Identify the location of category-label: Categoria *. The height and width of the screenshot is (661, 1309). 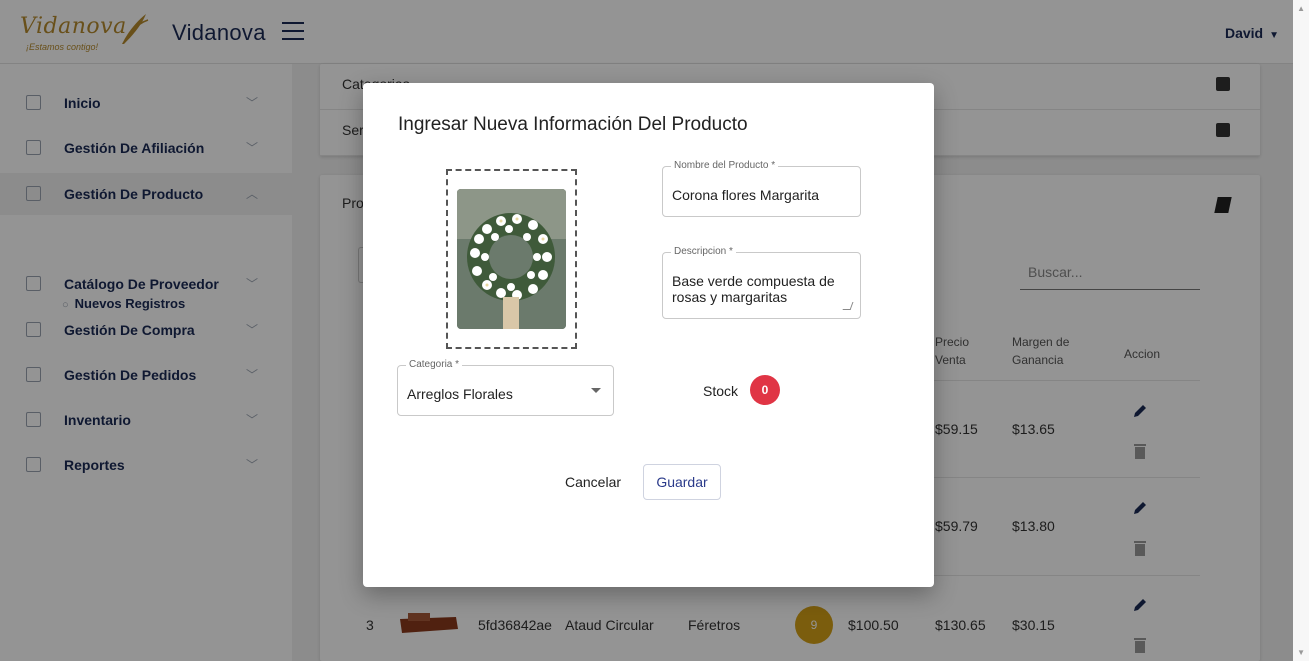
(434, 364).